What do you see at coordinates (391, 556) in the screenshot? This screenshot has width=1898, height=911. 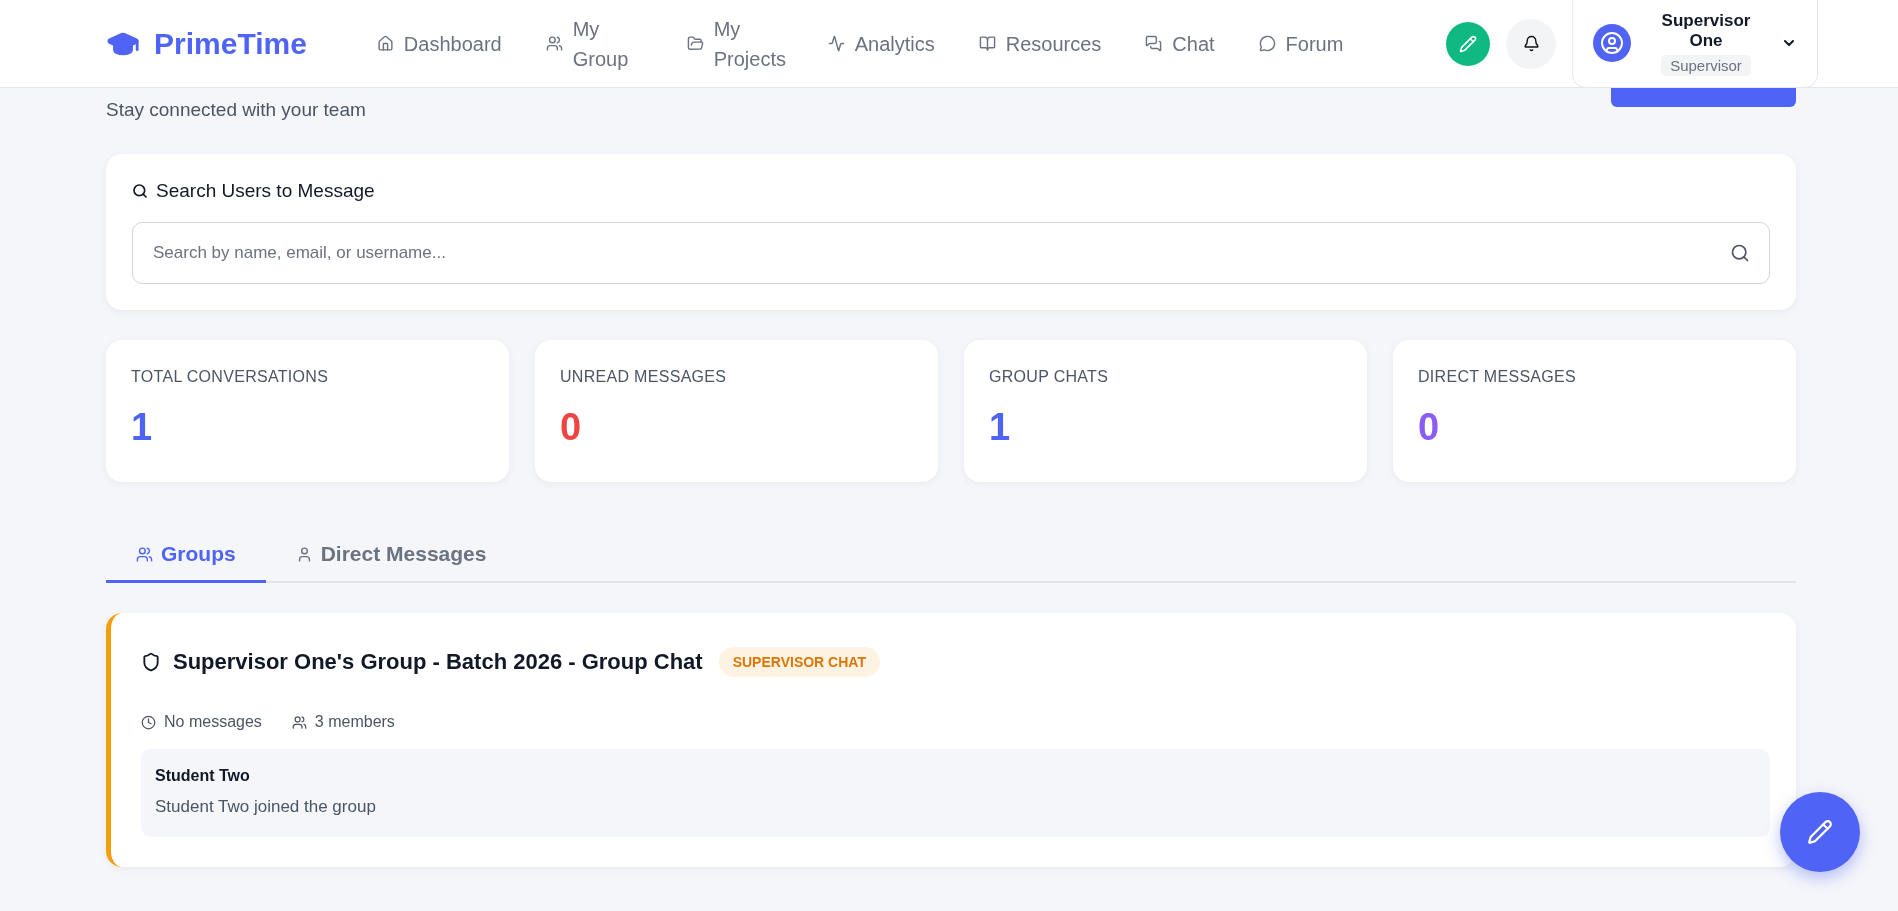 I see `tab: Direct Messages` at bounding box center [391, 556].